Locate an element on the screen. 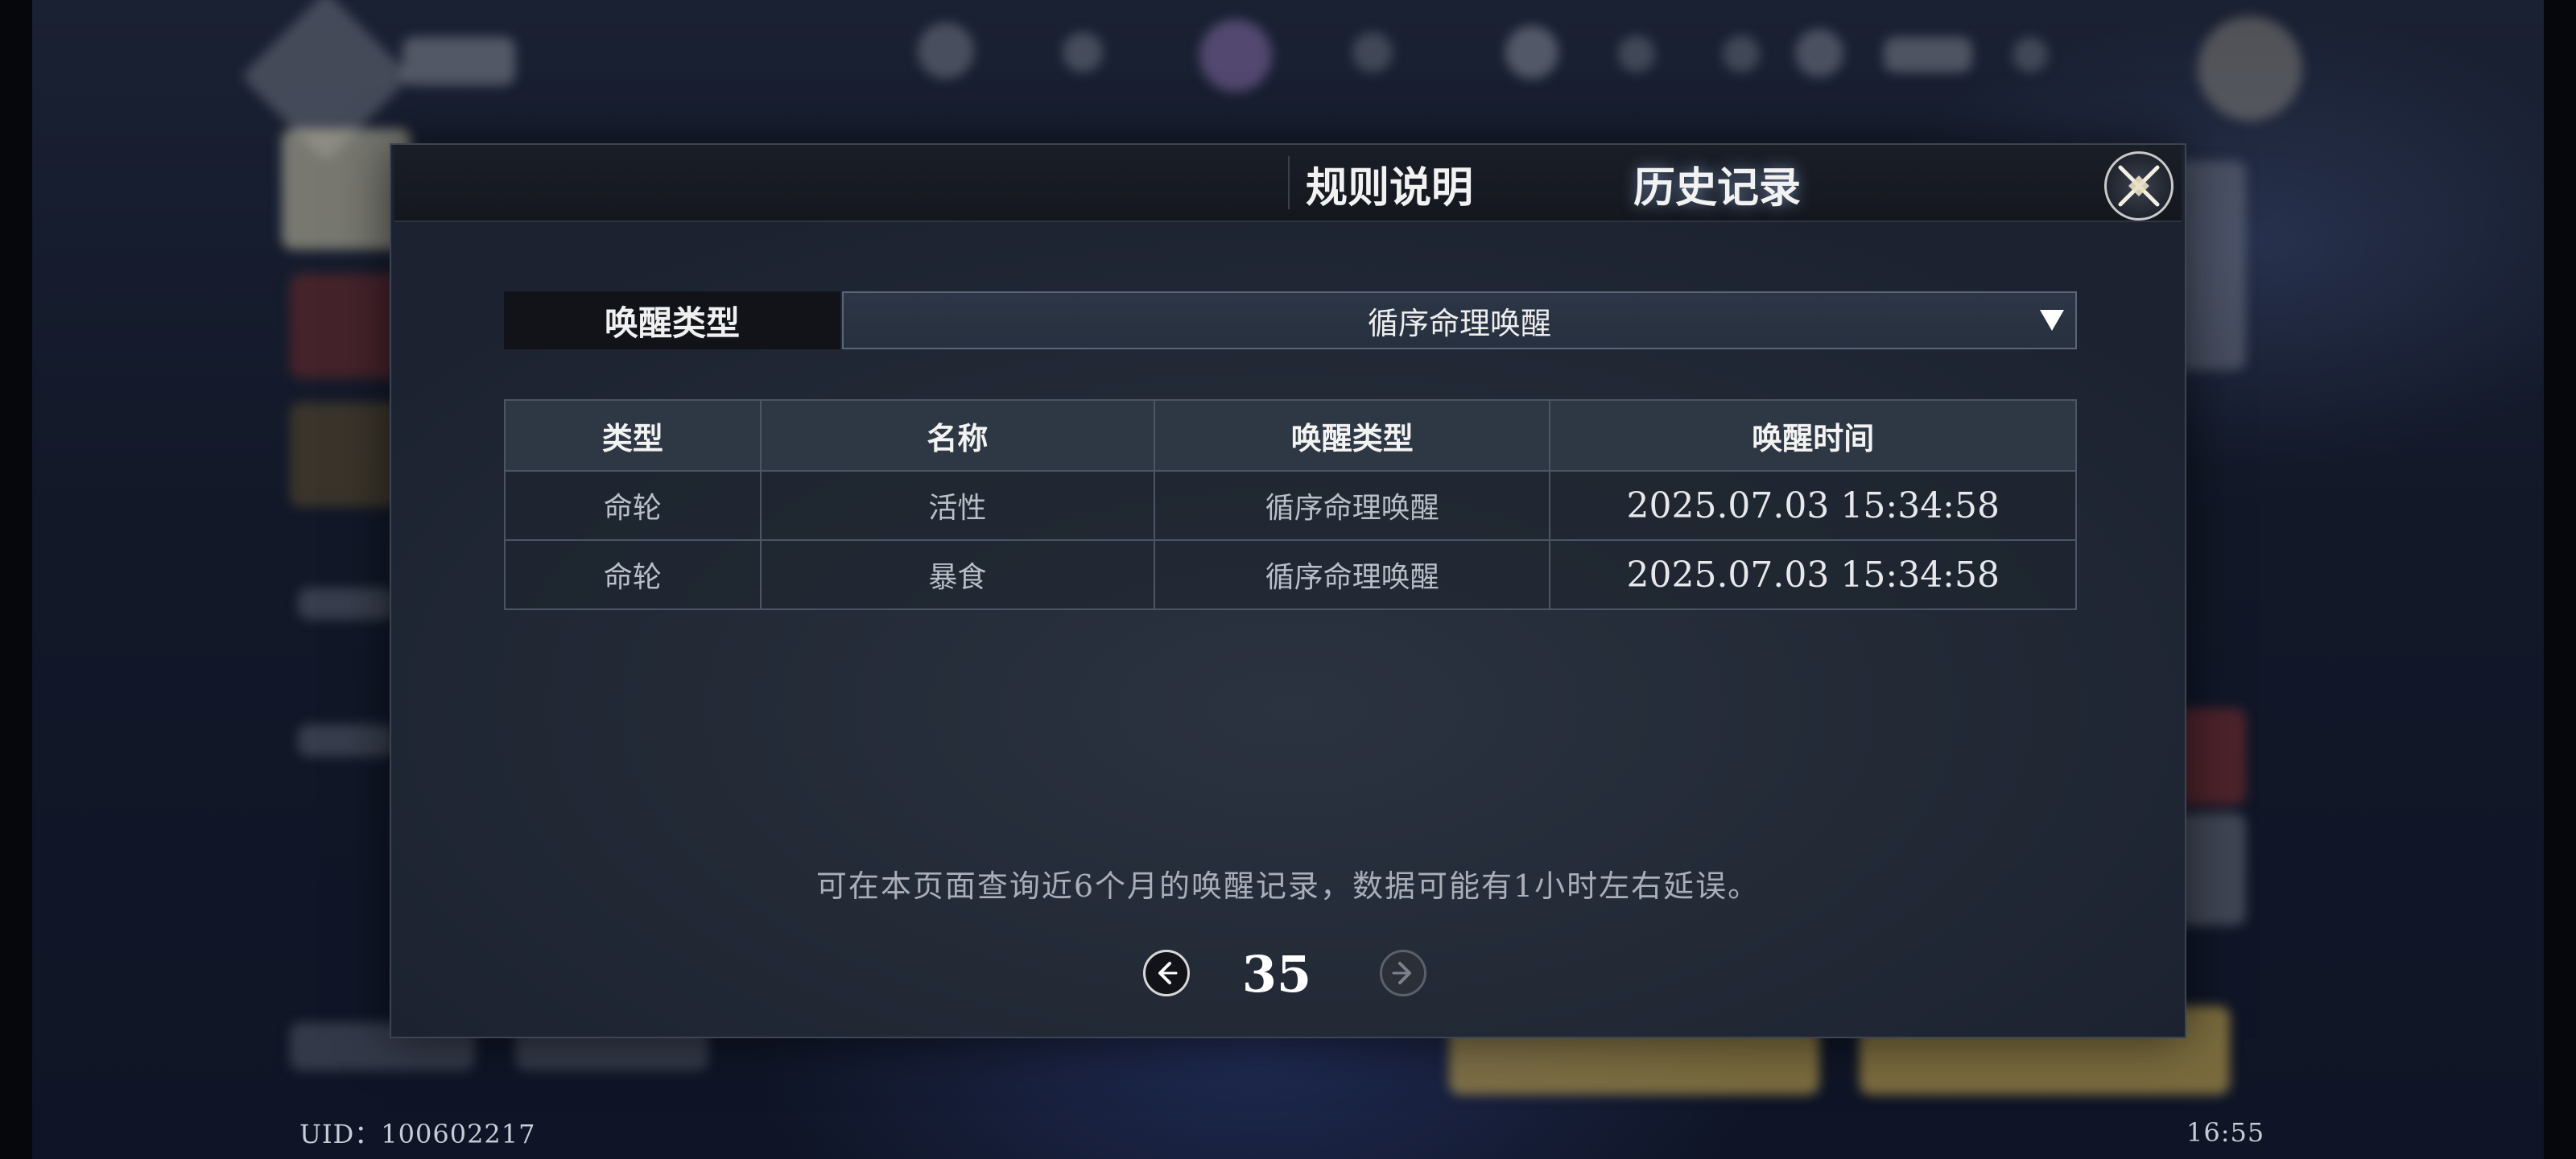 This screenshot has height=1159, width=2576. tab-bar: 规则说明 历史记录 is located at coordinates (1288, 183).